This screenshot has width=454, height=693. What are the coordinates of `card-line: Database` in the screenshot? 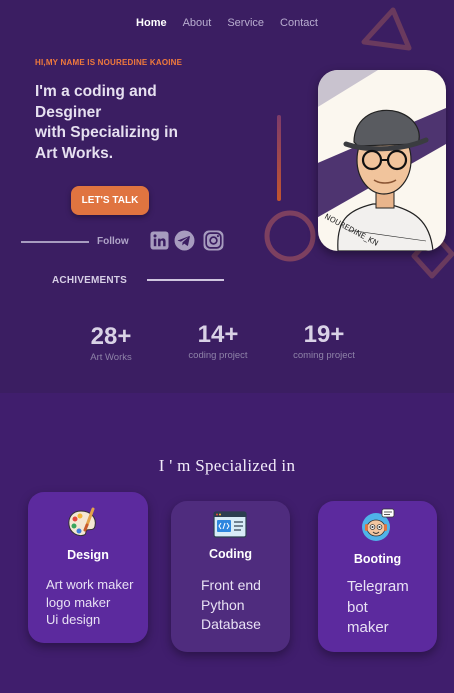 It's located at (231, 624).